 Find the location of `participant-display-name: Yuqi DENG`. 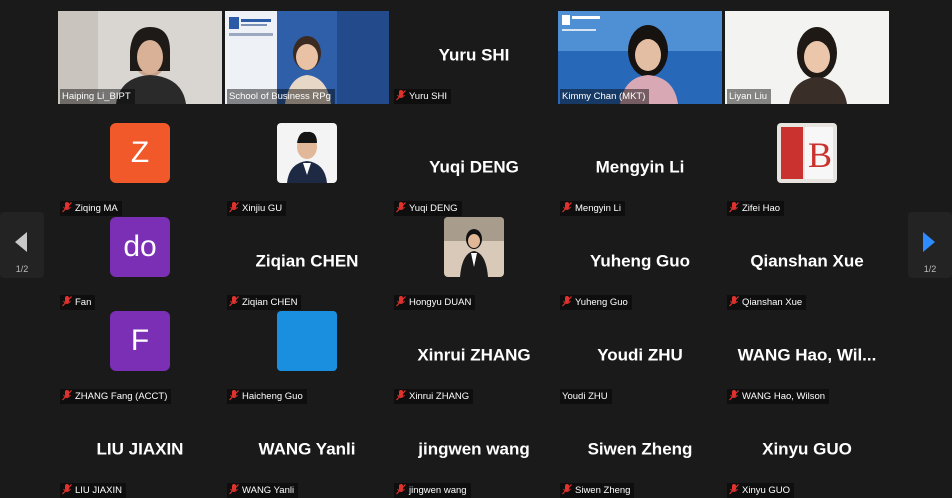

participant-display-name: Yuqi DENG is located at coordinates (474, 167).